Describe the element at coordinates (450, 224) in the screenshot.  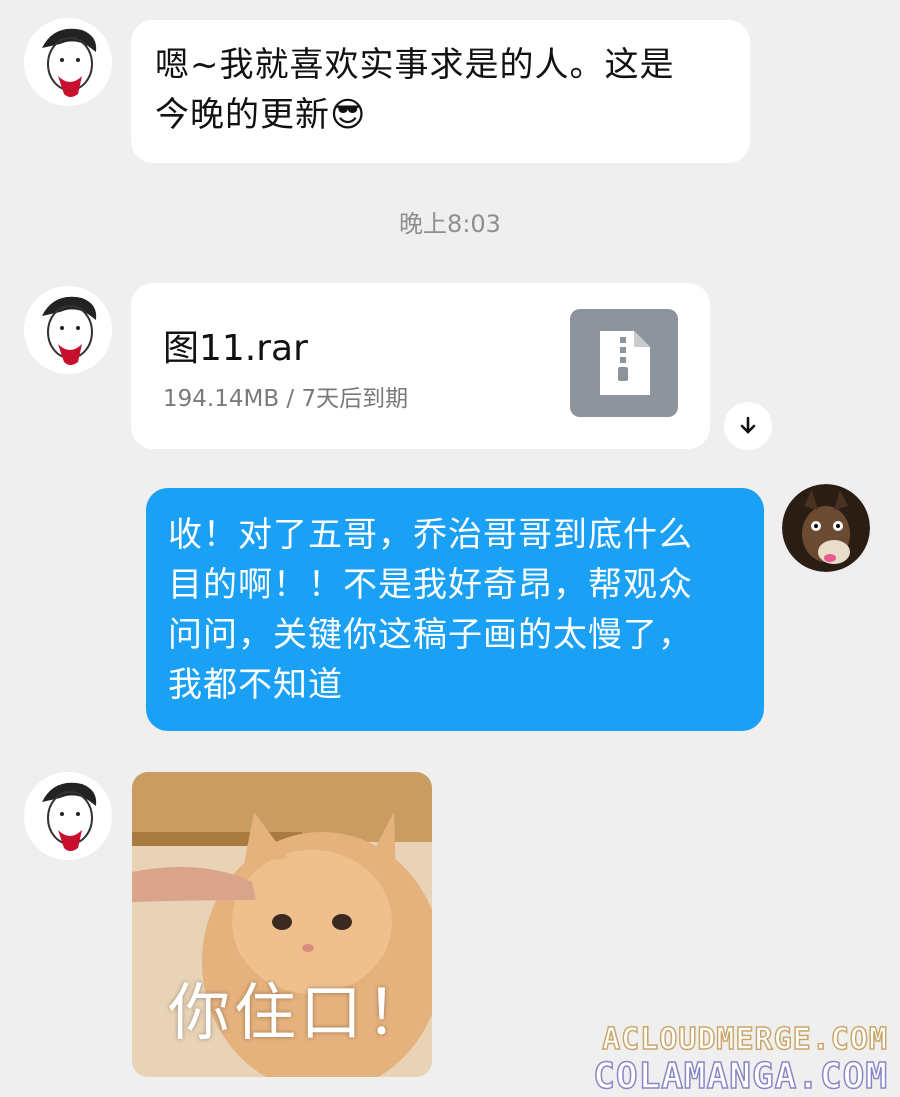
I see `message-timestamp: 晚上8:03` at that location.